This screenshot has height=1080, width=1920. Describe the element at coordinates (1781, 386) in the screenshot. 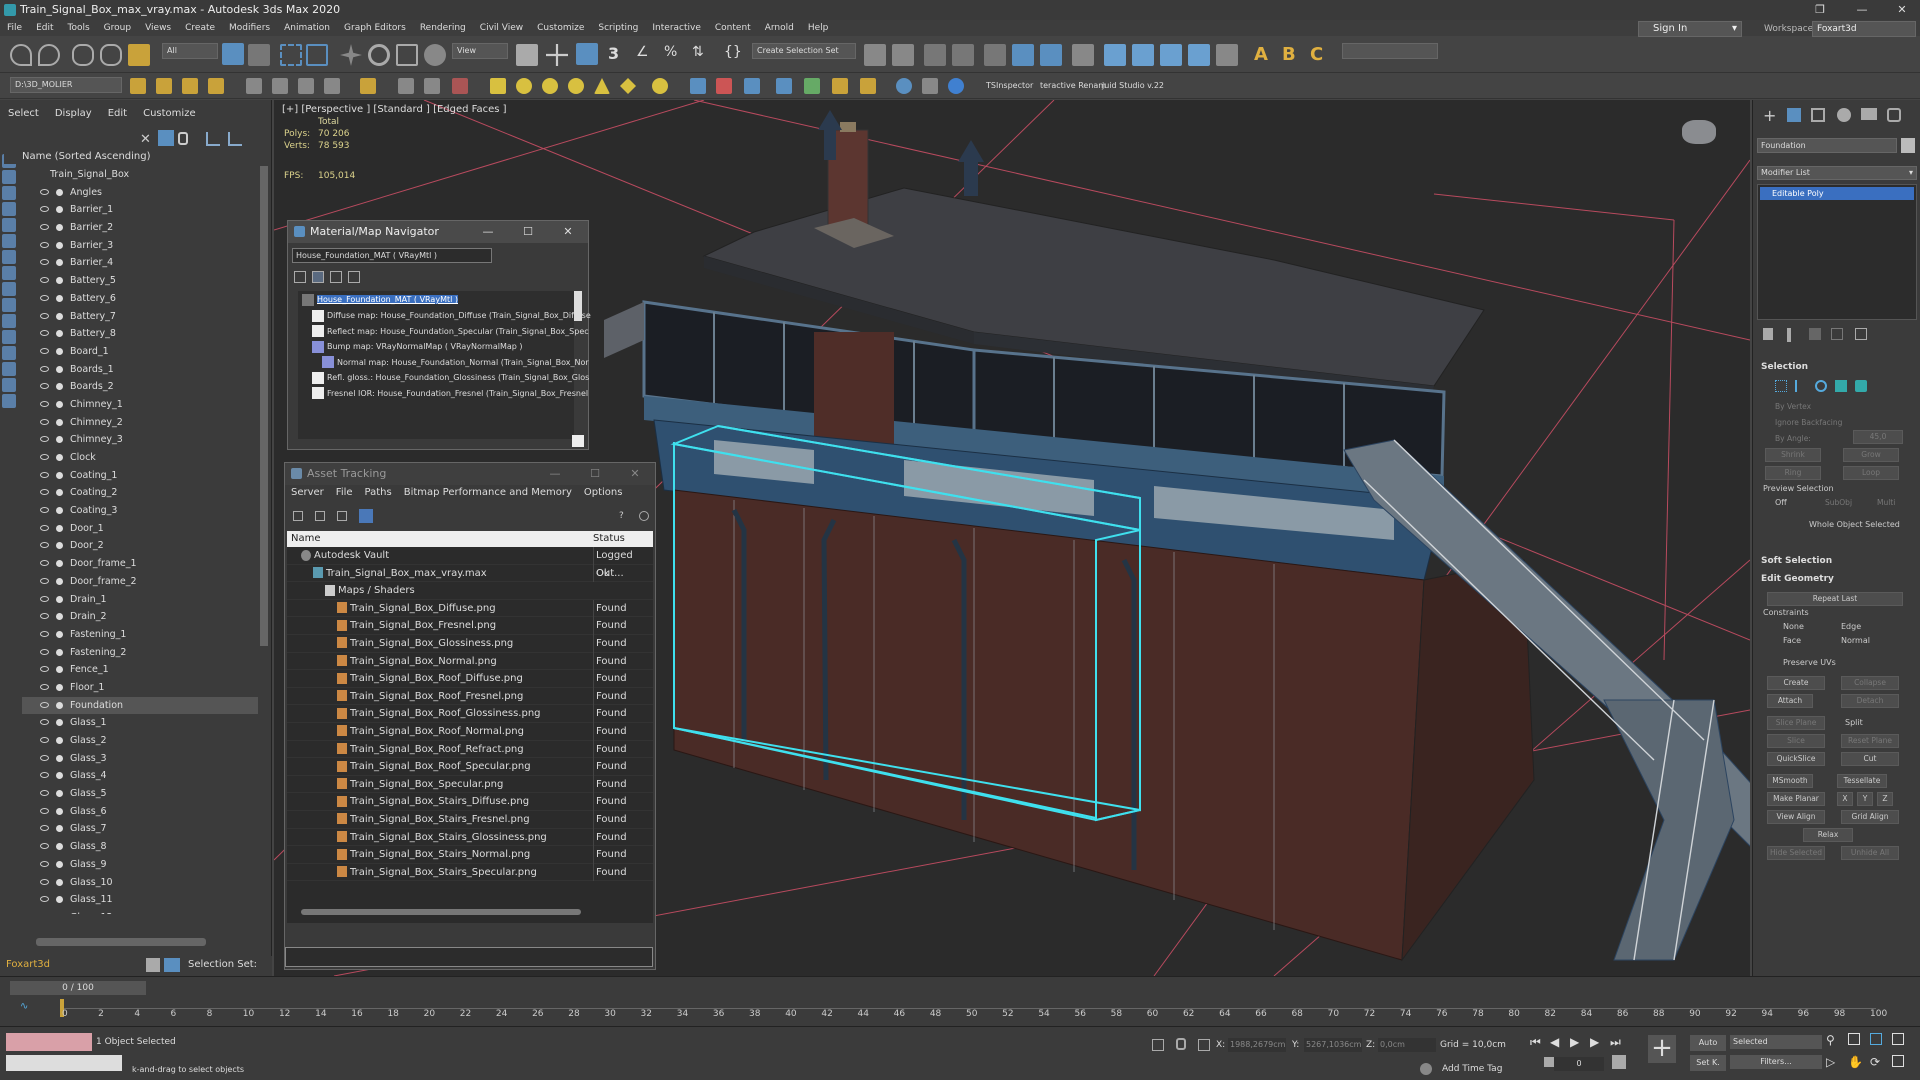

I see `vertex-icon` at that location.